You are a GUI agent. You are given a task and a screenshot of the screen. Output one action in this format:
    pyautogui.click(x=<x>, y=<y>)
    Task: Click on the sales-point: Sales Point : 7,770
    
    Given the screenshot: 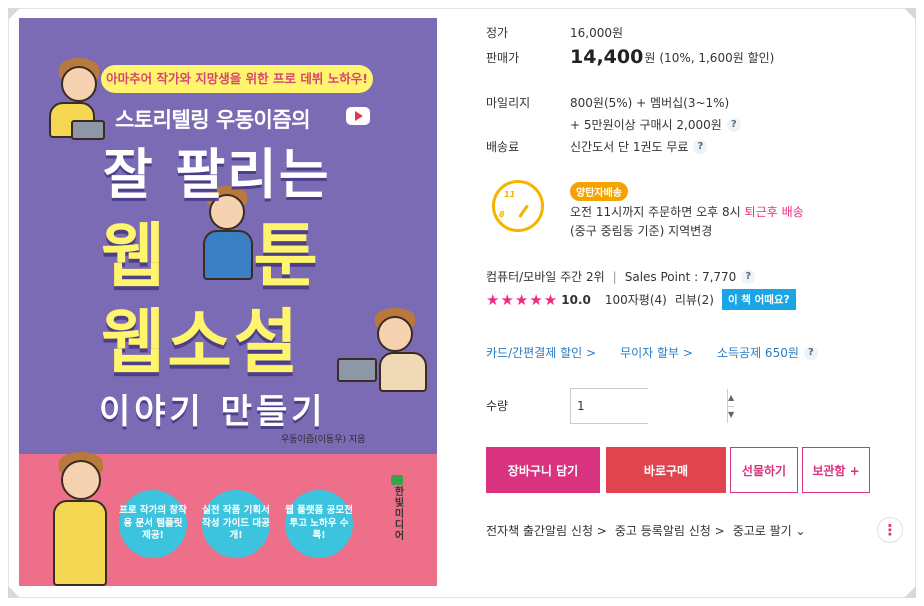 What is the action you would take?
    pyautogui.click(x=680, y=276)
    